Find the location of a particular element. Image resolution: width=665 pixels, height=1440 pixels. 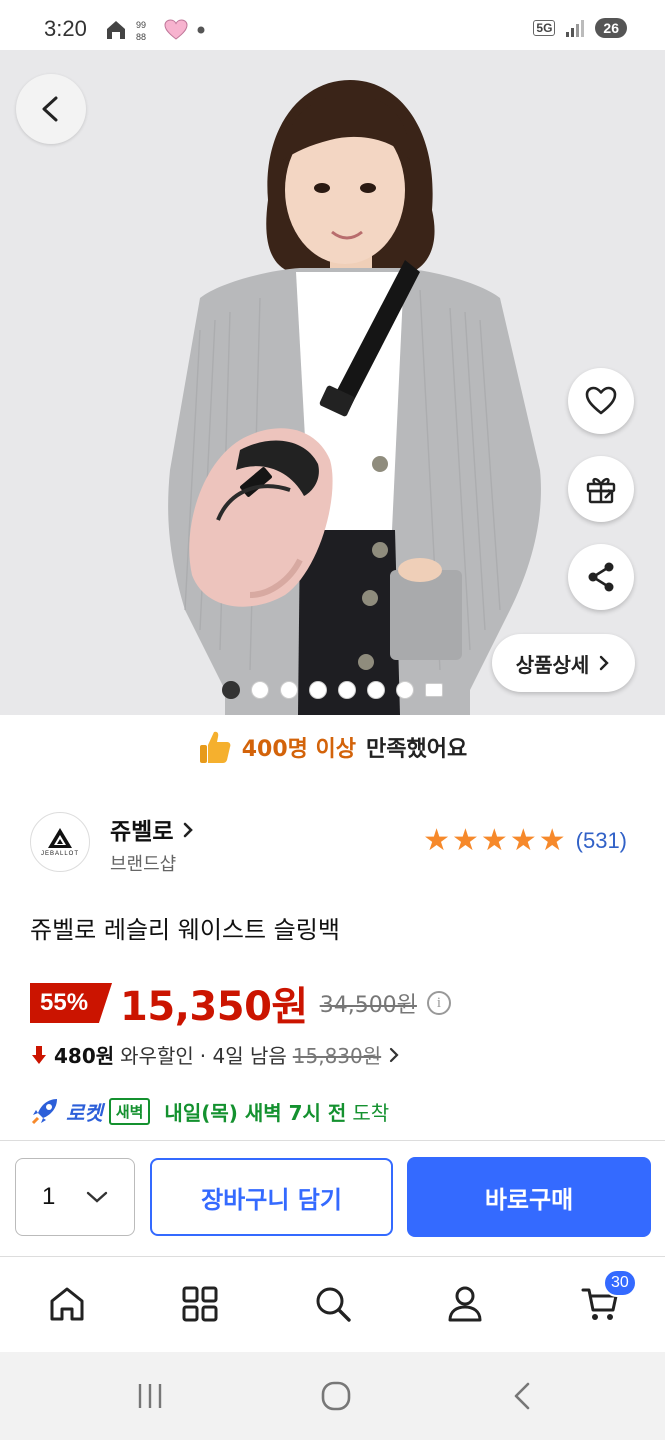

share-icon is located at coordinates (601, 577).